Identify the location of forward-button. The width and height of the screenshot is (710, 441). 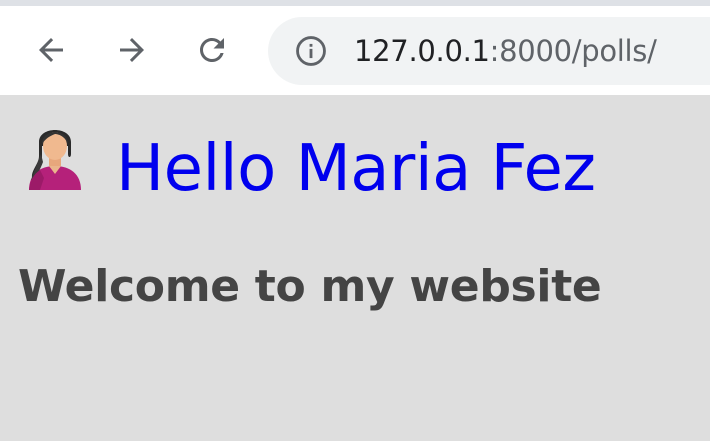
(132, 50).